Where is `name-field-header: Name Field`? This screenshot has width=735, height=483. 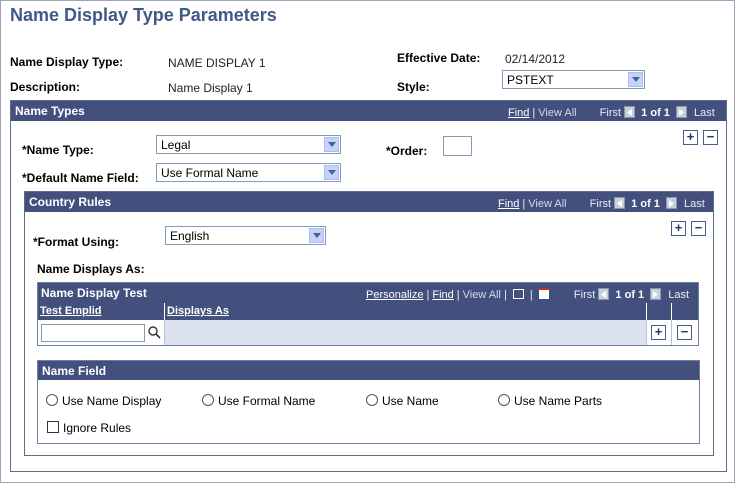
name-field-header: Name Field is located at coordinates (368, 370).